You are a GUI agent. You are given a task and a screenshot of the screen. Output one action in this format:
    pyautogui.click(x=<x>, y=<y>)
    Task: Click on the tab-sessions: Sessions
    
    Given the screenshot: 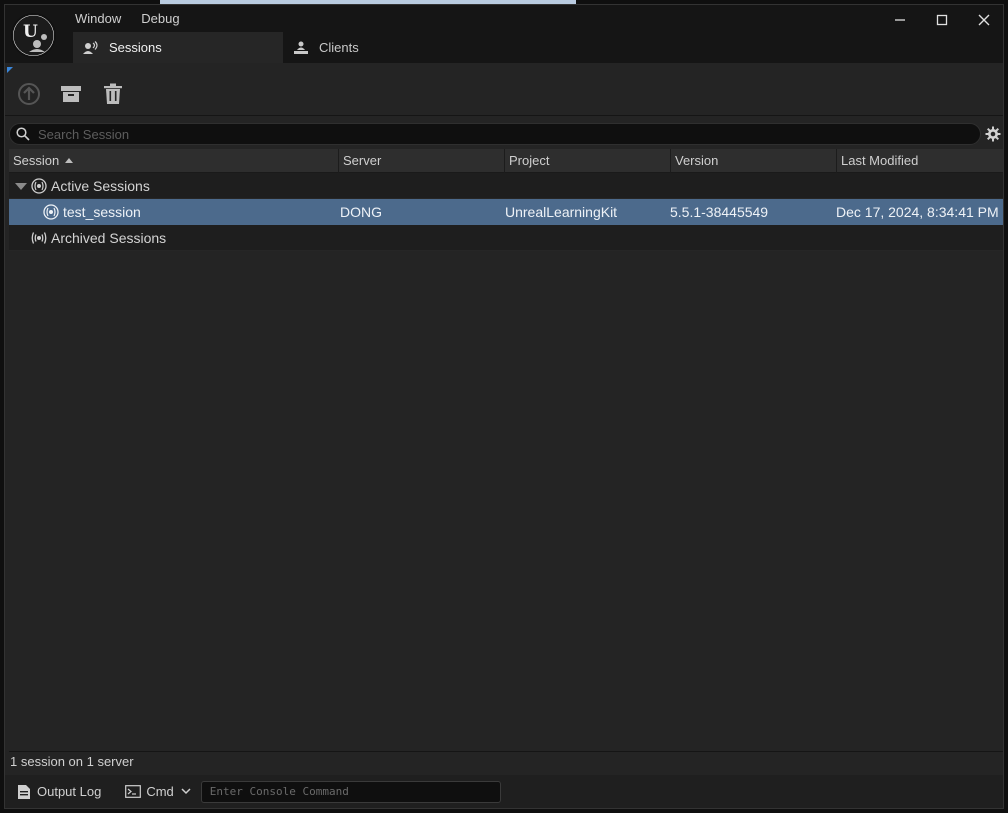 What is the action you would take?
    pyautogui.click(x=178, y=47)
    